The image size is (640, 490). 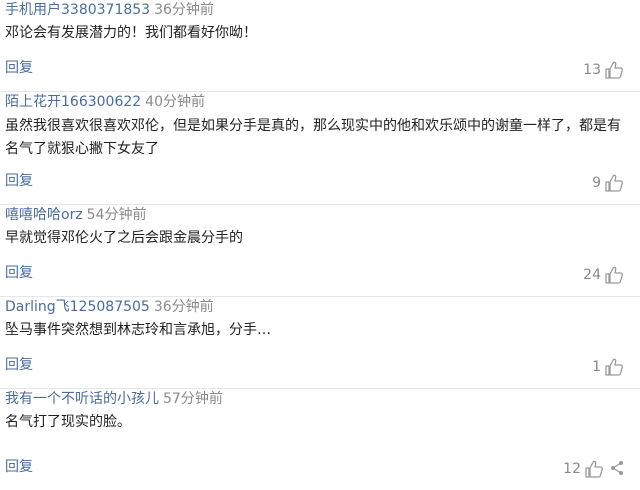 What do you see at coordinates (603, 275) in the screenshot?
I see `like-button: 24` at bounding box center [603, 275].